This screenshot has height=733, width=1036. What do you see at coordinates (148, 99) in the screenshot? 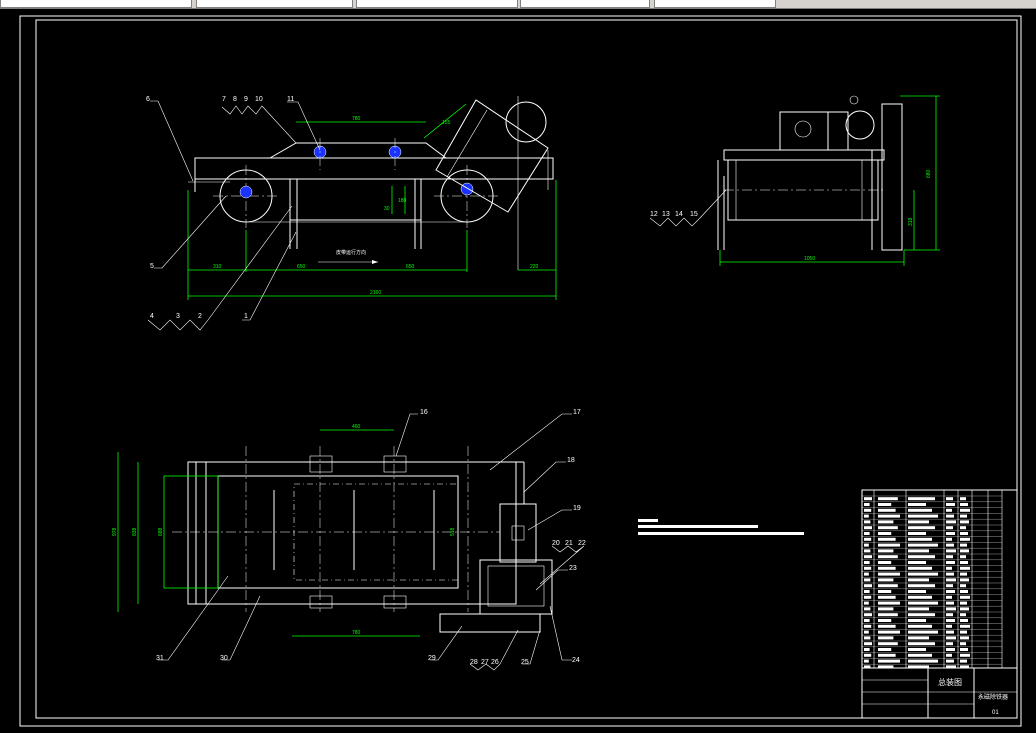
I see `part-label-6: 6` at bounding box center [148, 99].